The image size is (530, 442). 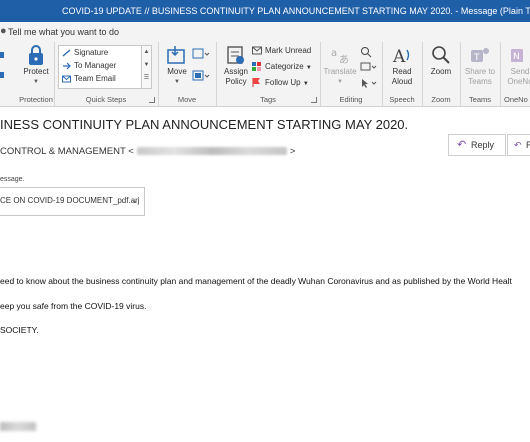 I want to click on group-label-quick-steps: Quick Steps, so click(x=106, y=99).